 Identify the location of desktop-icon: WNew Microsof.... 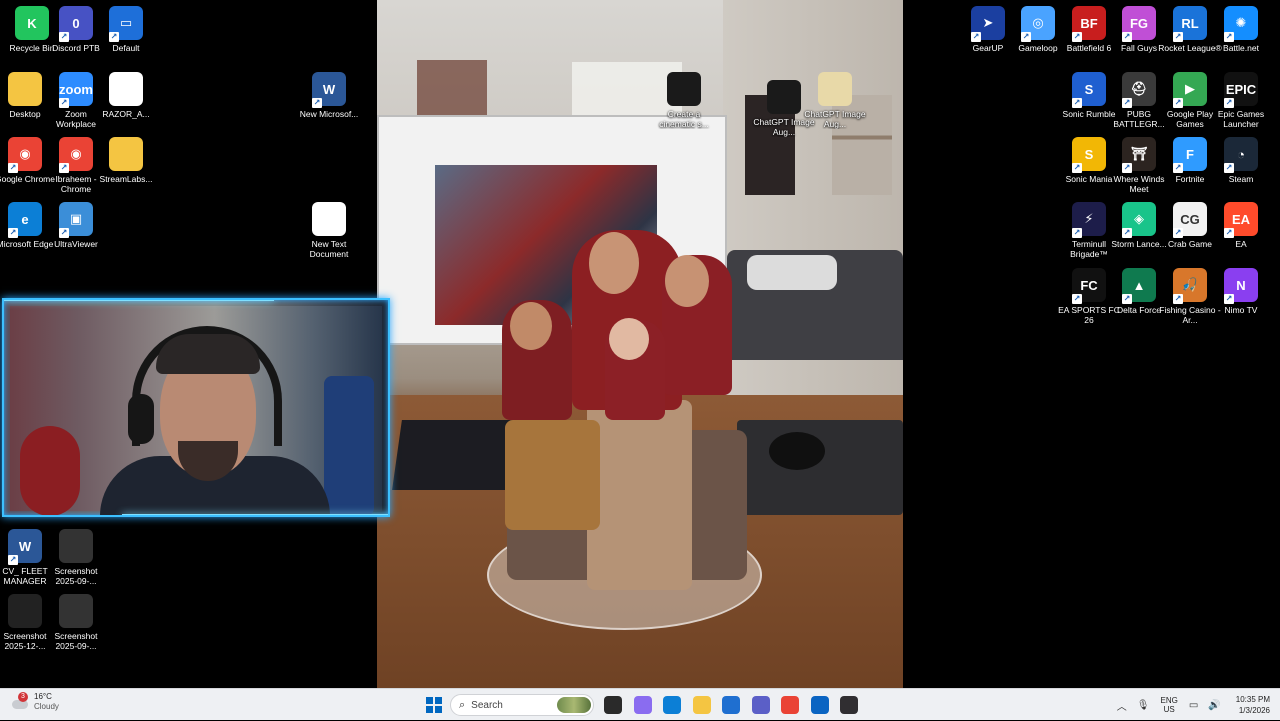
(329, 94).